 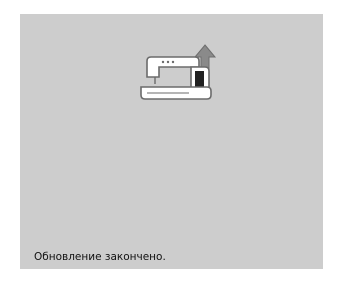 What do you see at coordinates (100, 257) in the screenshot?
I see `update-complete-message: Обновление закончено.` at bounding box center [100, 257].